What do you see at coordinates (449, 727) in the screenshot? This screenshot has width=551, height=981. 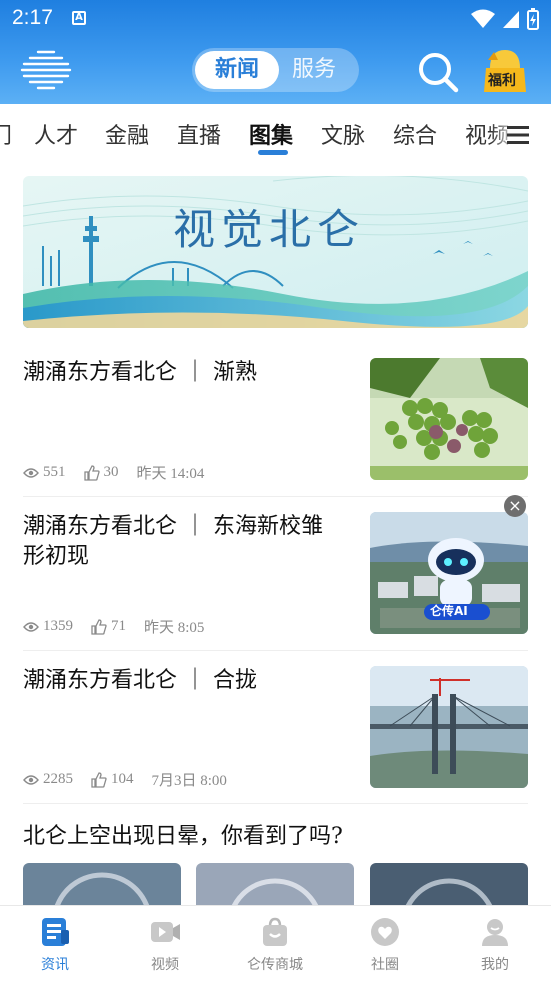 I see `article-thumbnail-bridge` at bounding box center [449, 727].